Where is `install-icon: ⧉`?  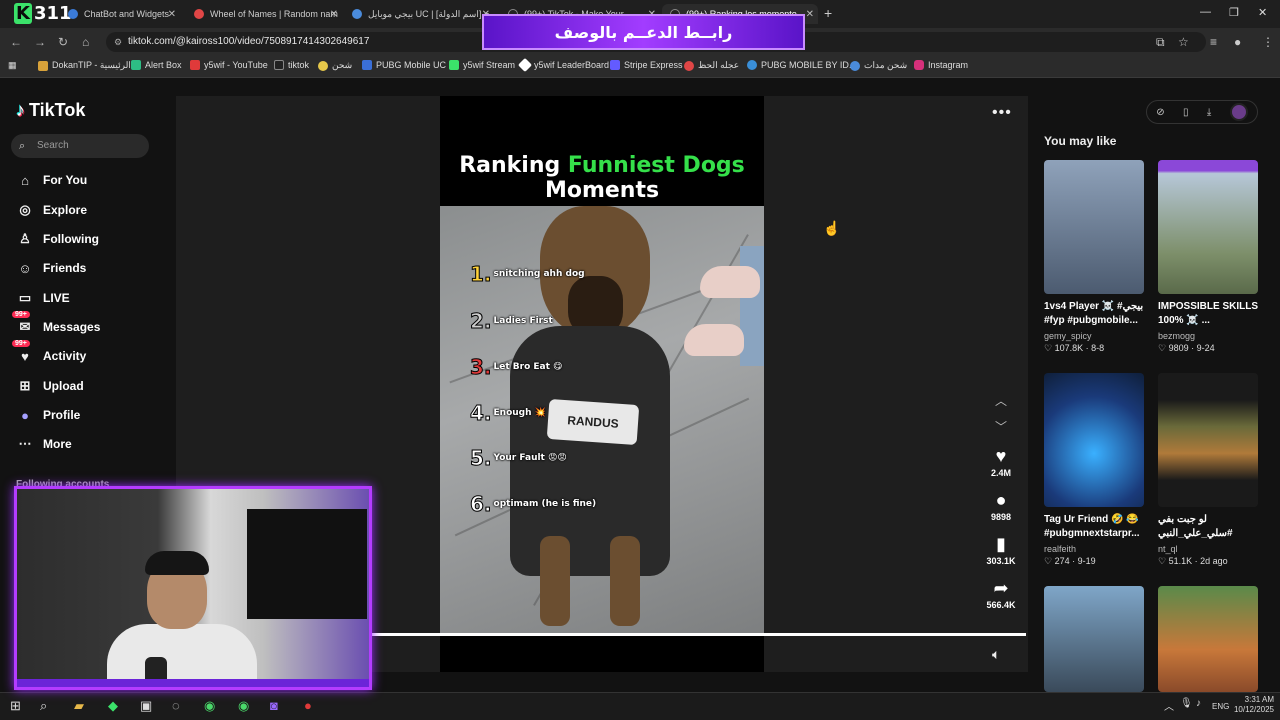
install-icon: ⧉ is located at coordinates (1160, 42).